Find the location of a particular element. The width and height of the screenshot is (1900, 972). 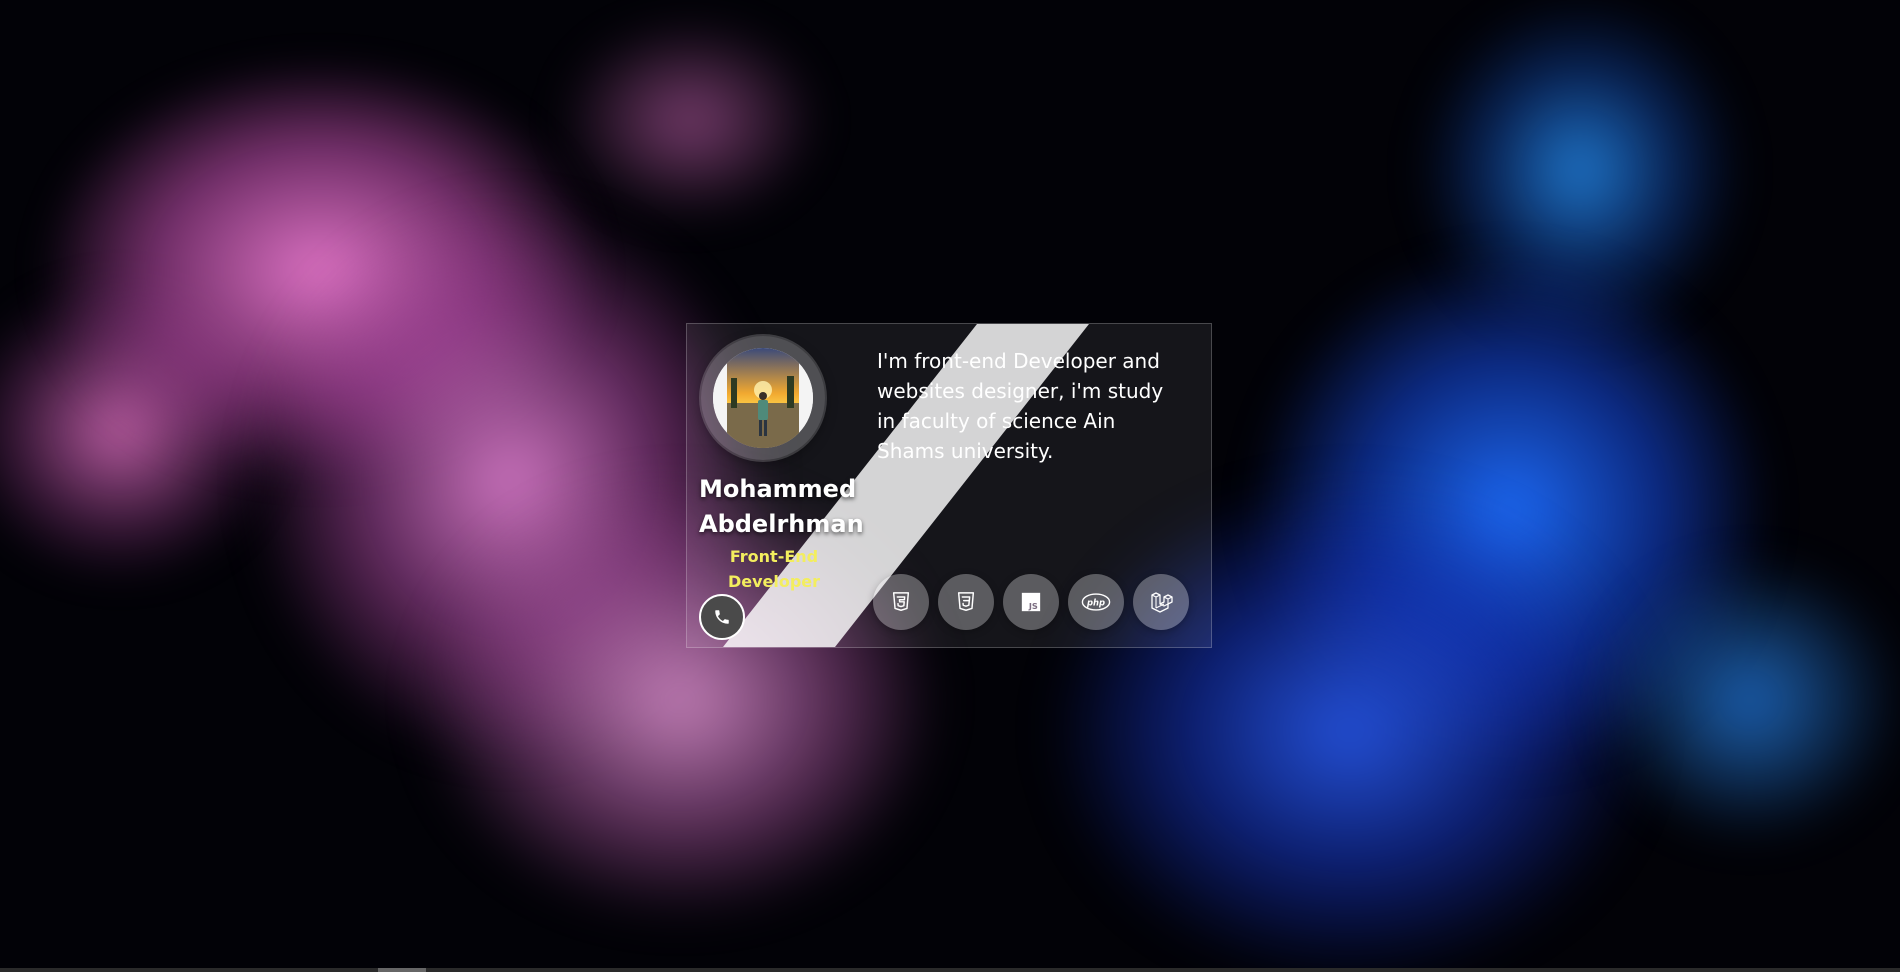

skill-javascript: JS is located at coordinates (1031, 602).